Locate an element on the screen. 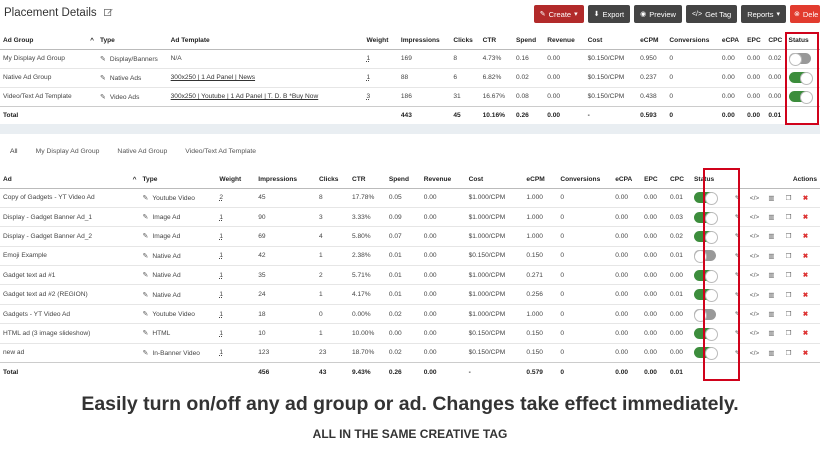 This screenshot has width=820, height=450. reports-button: Reports ▾ is located at coordinates (763, 14).